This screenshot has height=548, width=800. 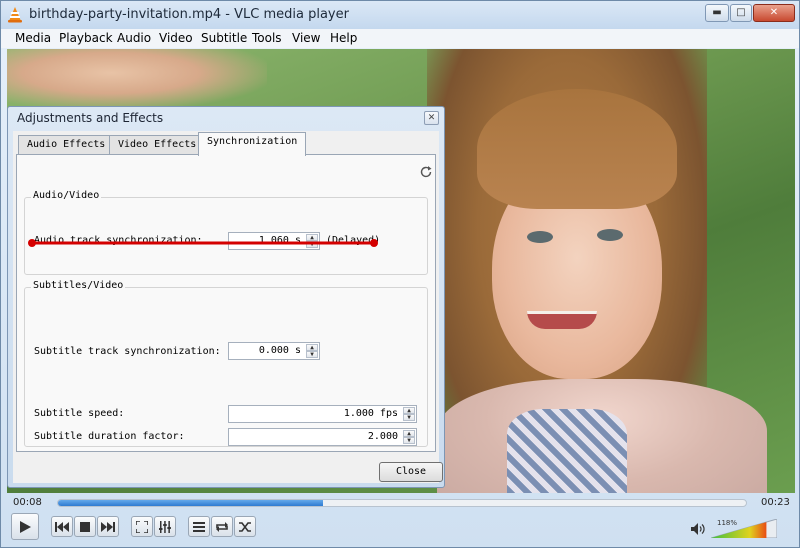 What do you see at coordinates (66, 145) in the screenshot?
I see `tab-audio-effects: Audio Effects` at bounding box center [66, 145].